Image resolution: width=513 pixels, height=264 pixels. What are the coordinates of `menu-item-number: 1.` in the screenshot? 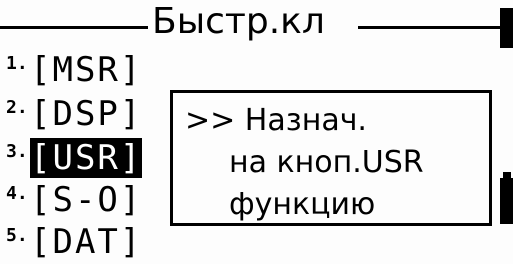 It's located at (17, 63).